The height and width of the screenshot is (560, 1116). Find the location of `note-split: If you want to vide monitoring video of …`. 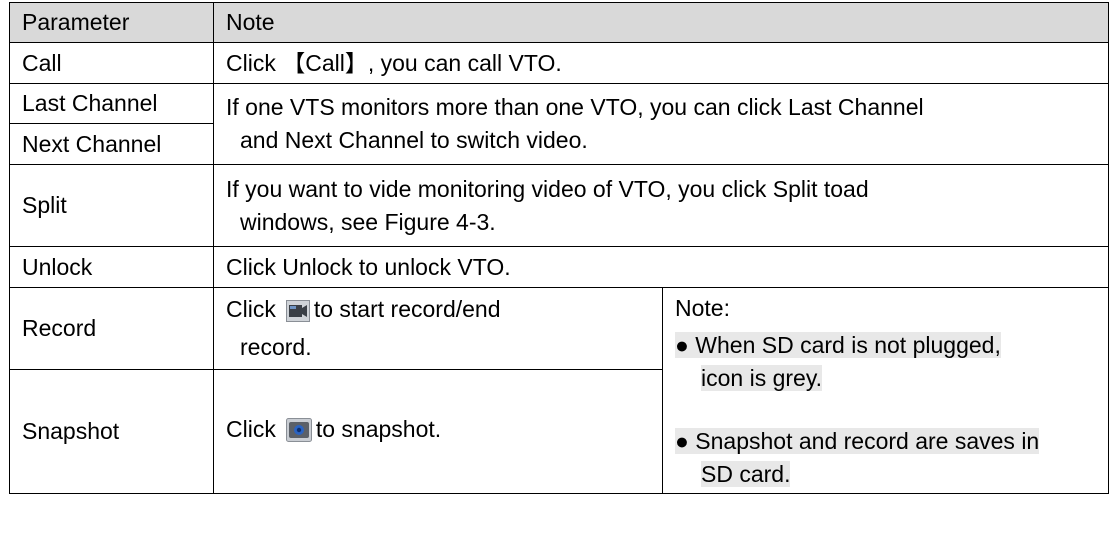

note-split: If you want to vide monitoring video of … is located at coordinates (661, 205).